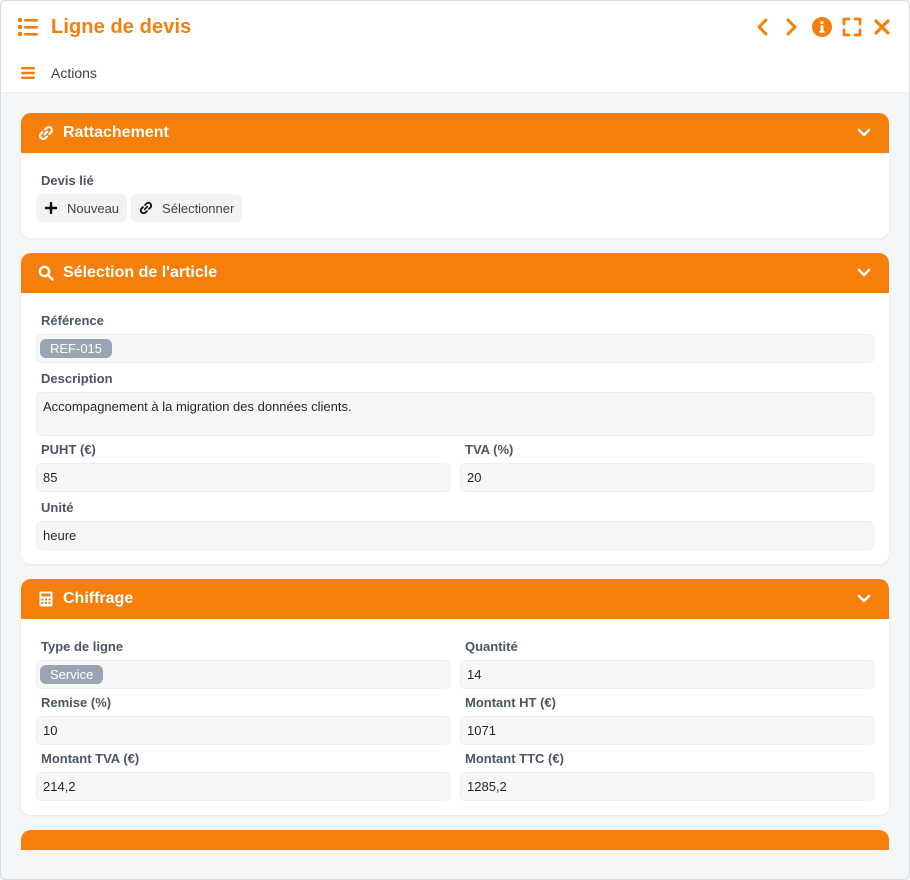  I want to click on hamburger-icon, so click(28, 73).